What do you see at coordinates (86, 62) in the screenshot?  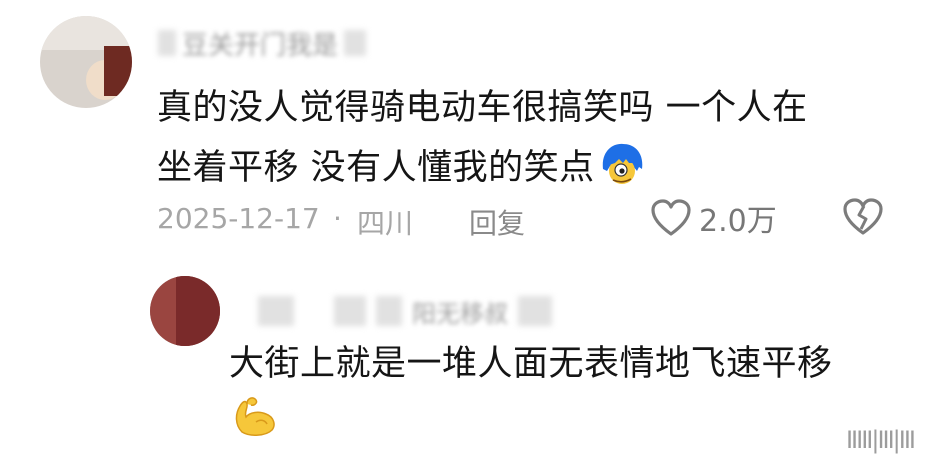 I see `commenter-avatar` at bounding box center [86, 62].